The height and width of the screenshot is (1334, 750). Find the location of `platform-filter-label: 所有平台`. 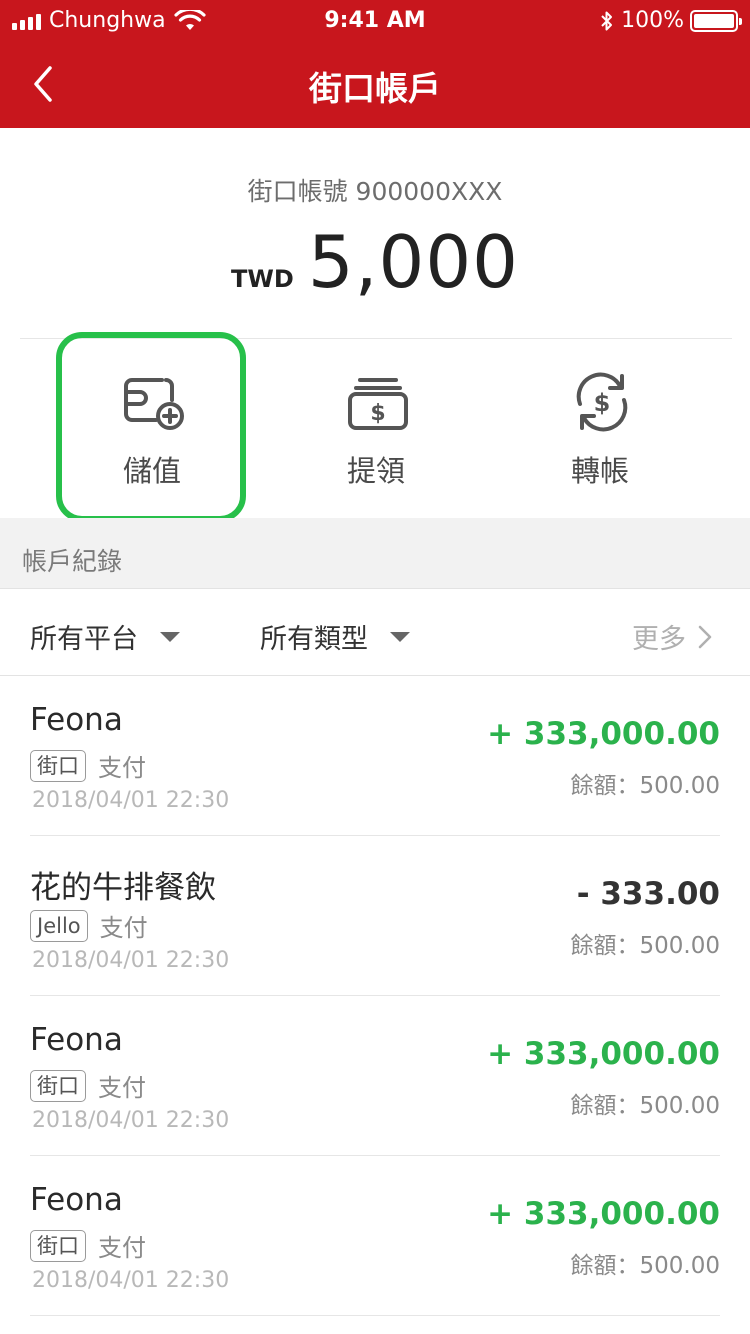

platform-filter-label: 所有平台 is located at coordinates (84, 639).